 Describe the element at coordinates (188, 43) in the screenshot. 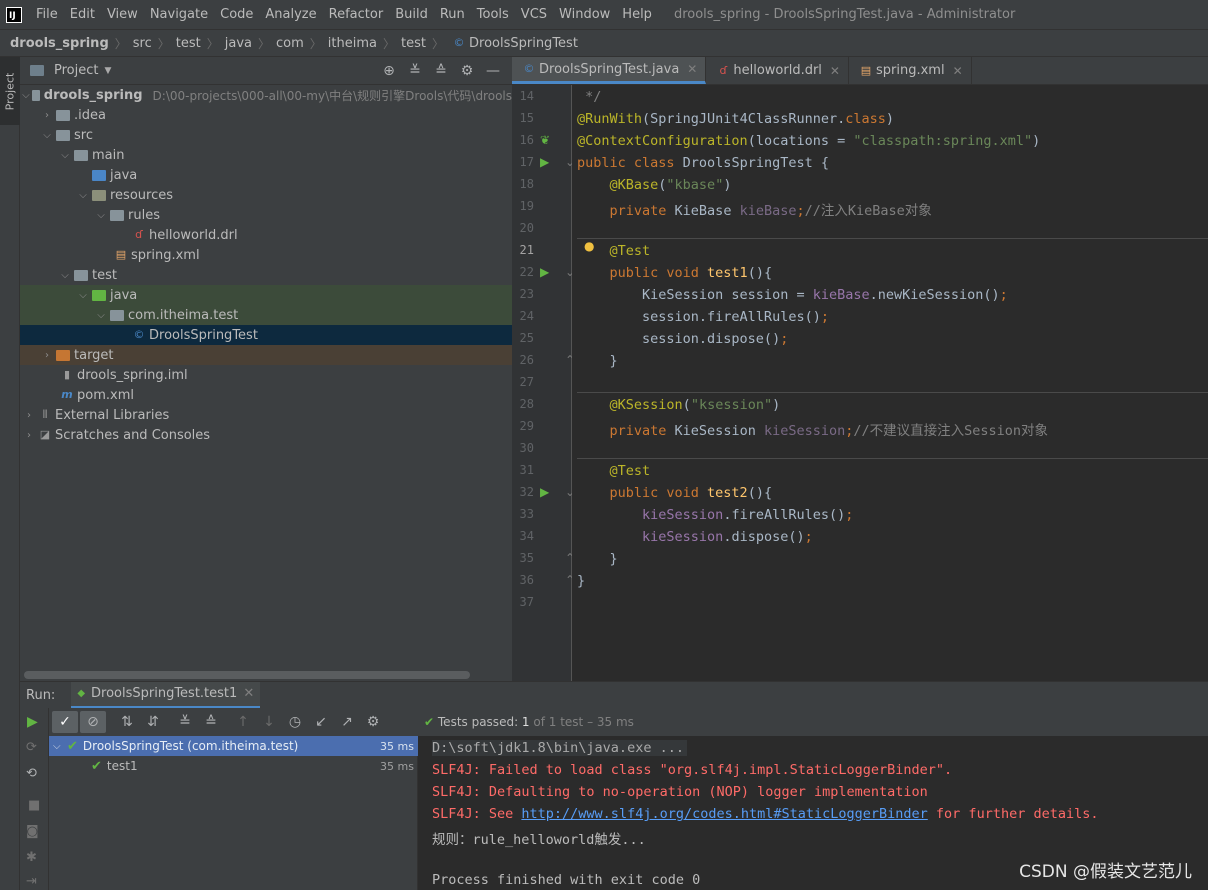

I see `breadcrumb-test: test` at that location.